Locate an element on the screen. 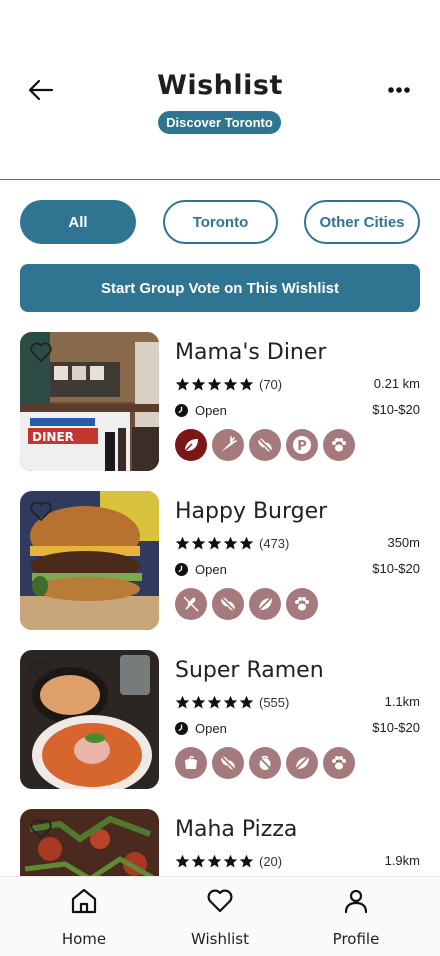 The height and width of the screenshot is (956, 440). distance: 1.1km is located at coordinates (402, 701).